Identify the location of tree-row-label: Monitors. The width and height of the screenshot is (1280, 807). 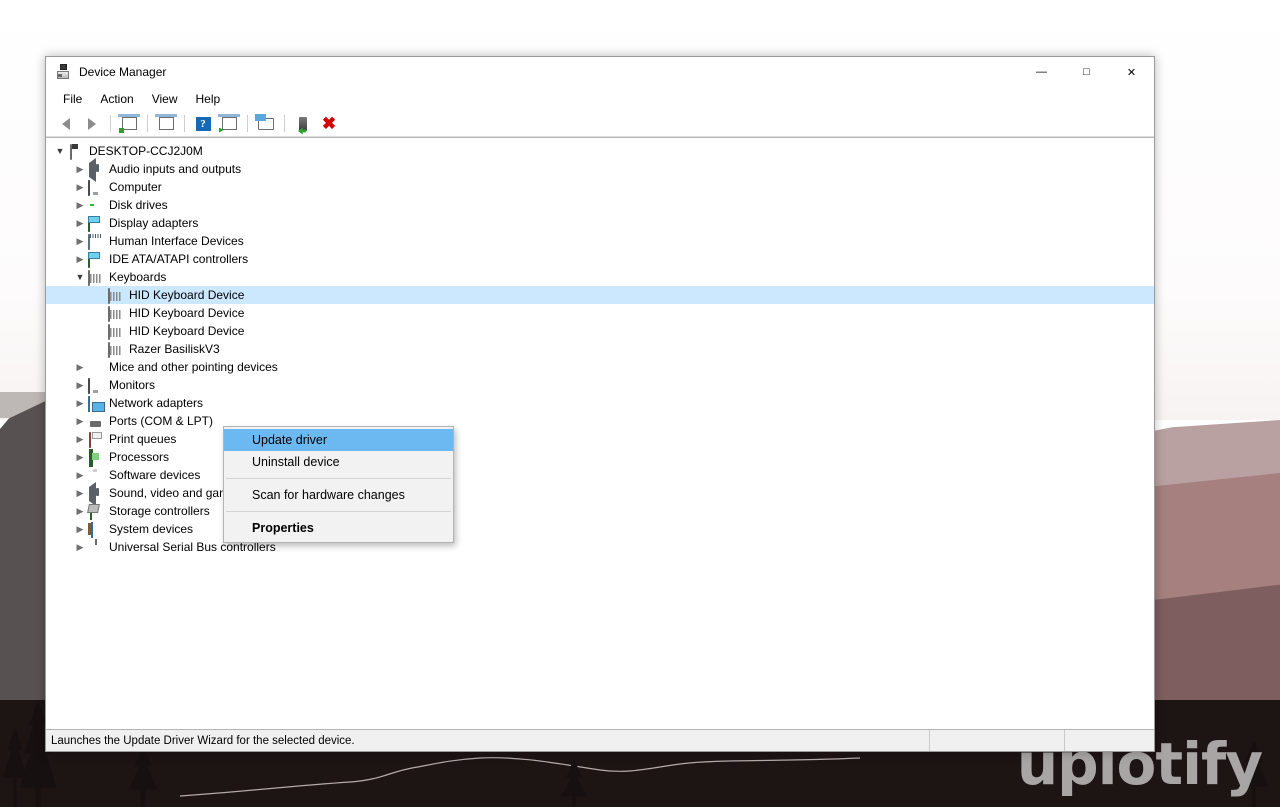
(132, 385).